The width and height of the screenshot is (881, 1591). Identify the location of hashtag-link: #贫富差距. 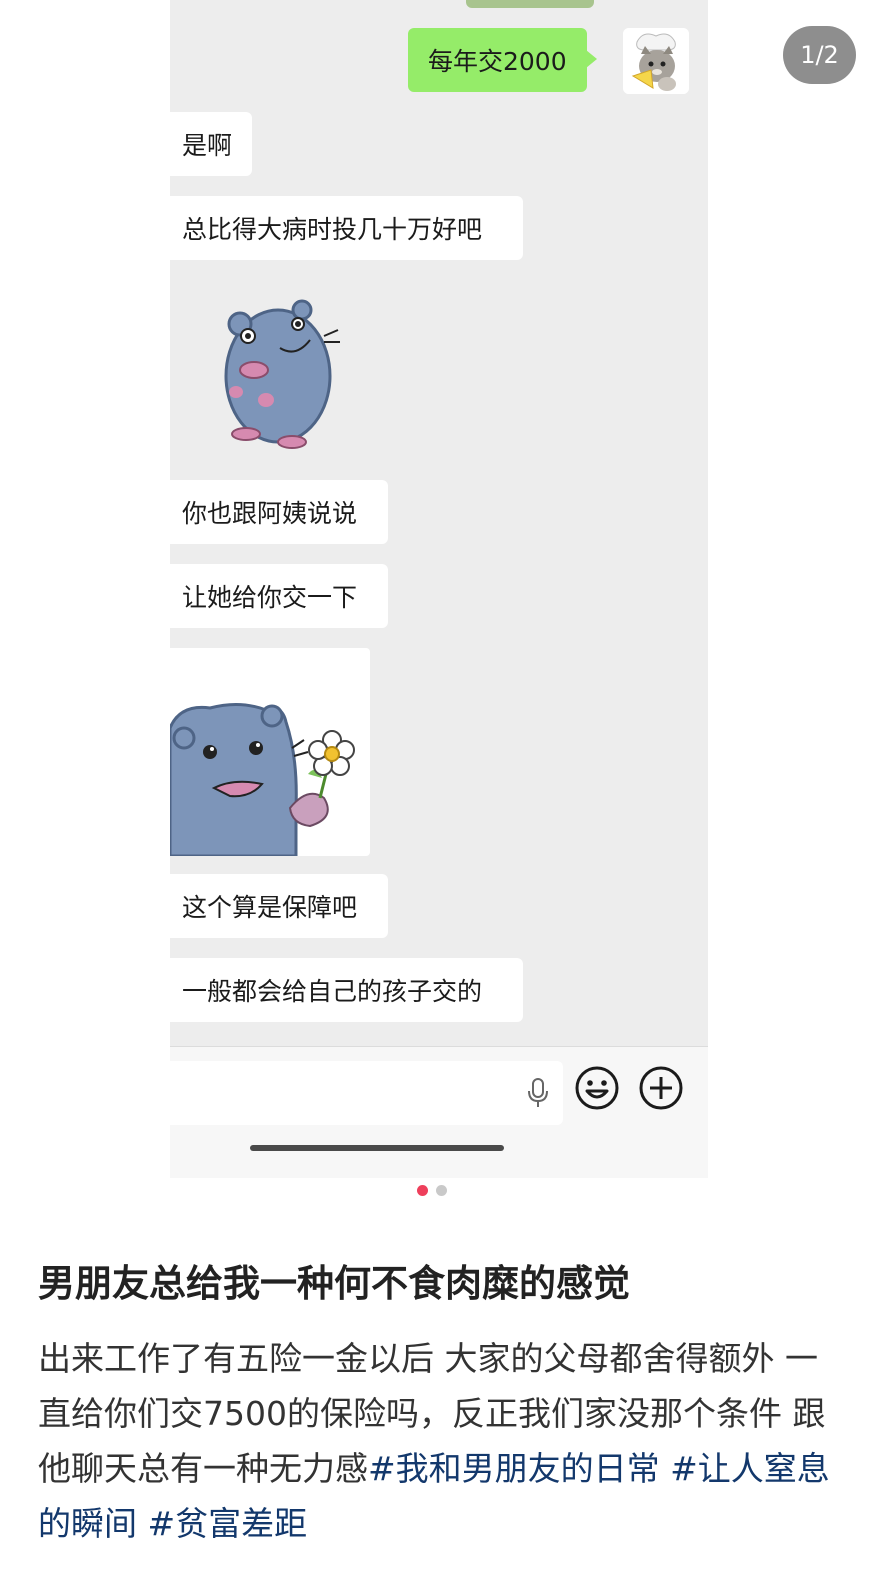
(228, 1523).